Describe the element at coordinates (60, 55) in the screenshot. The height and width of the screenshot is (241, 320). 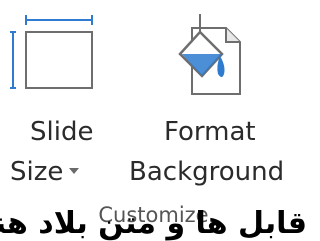
I see `slide-frame-icon` at that location.